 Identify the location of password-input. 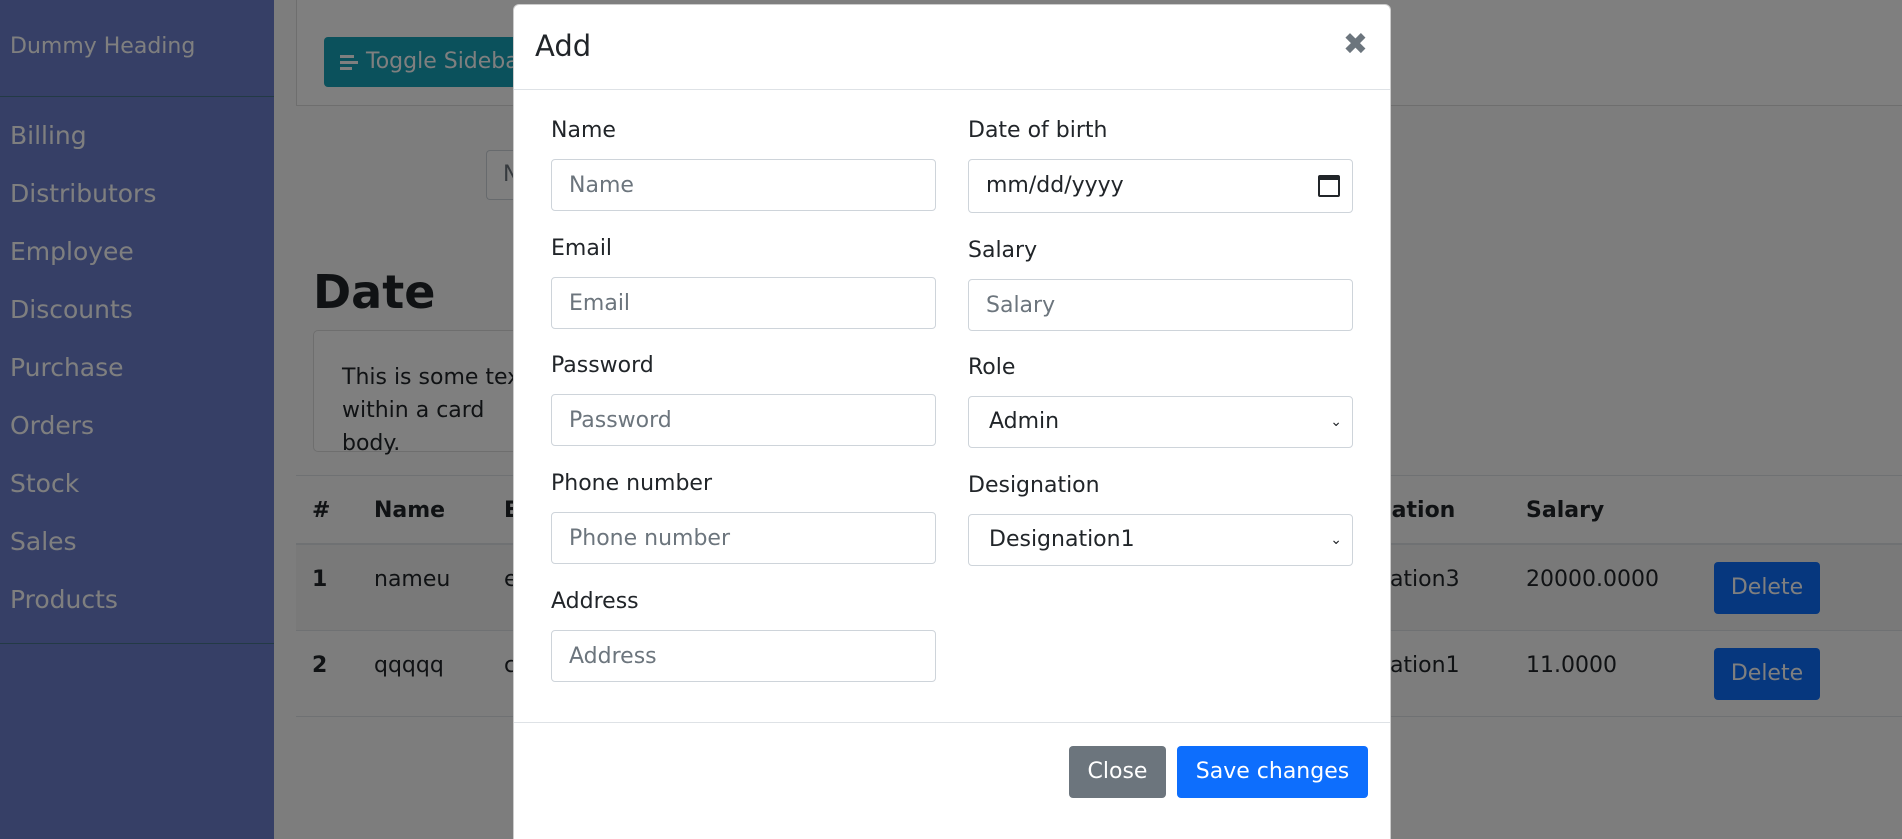
(743, 420).